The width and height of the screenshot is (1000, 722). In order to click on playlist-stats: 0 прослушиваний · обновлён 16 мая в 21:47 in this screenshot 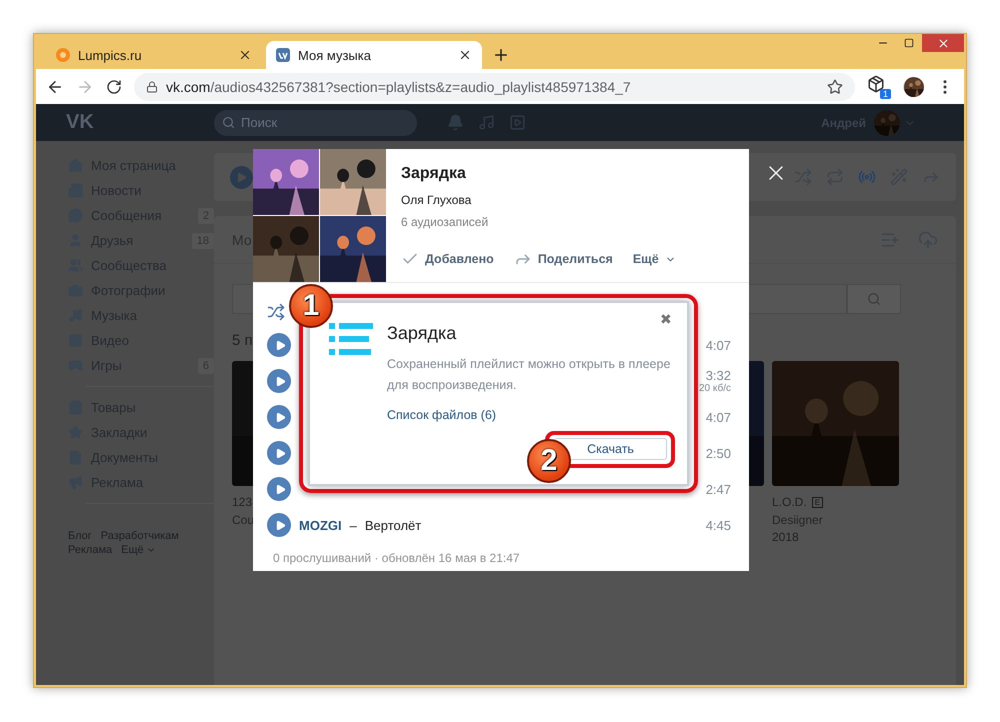, I will do `click(397, 558)`.